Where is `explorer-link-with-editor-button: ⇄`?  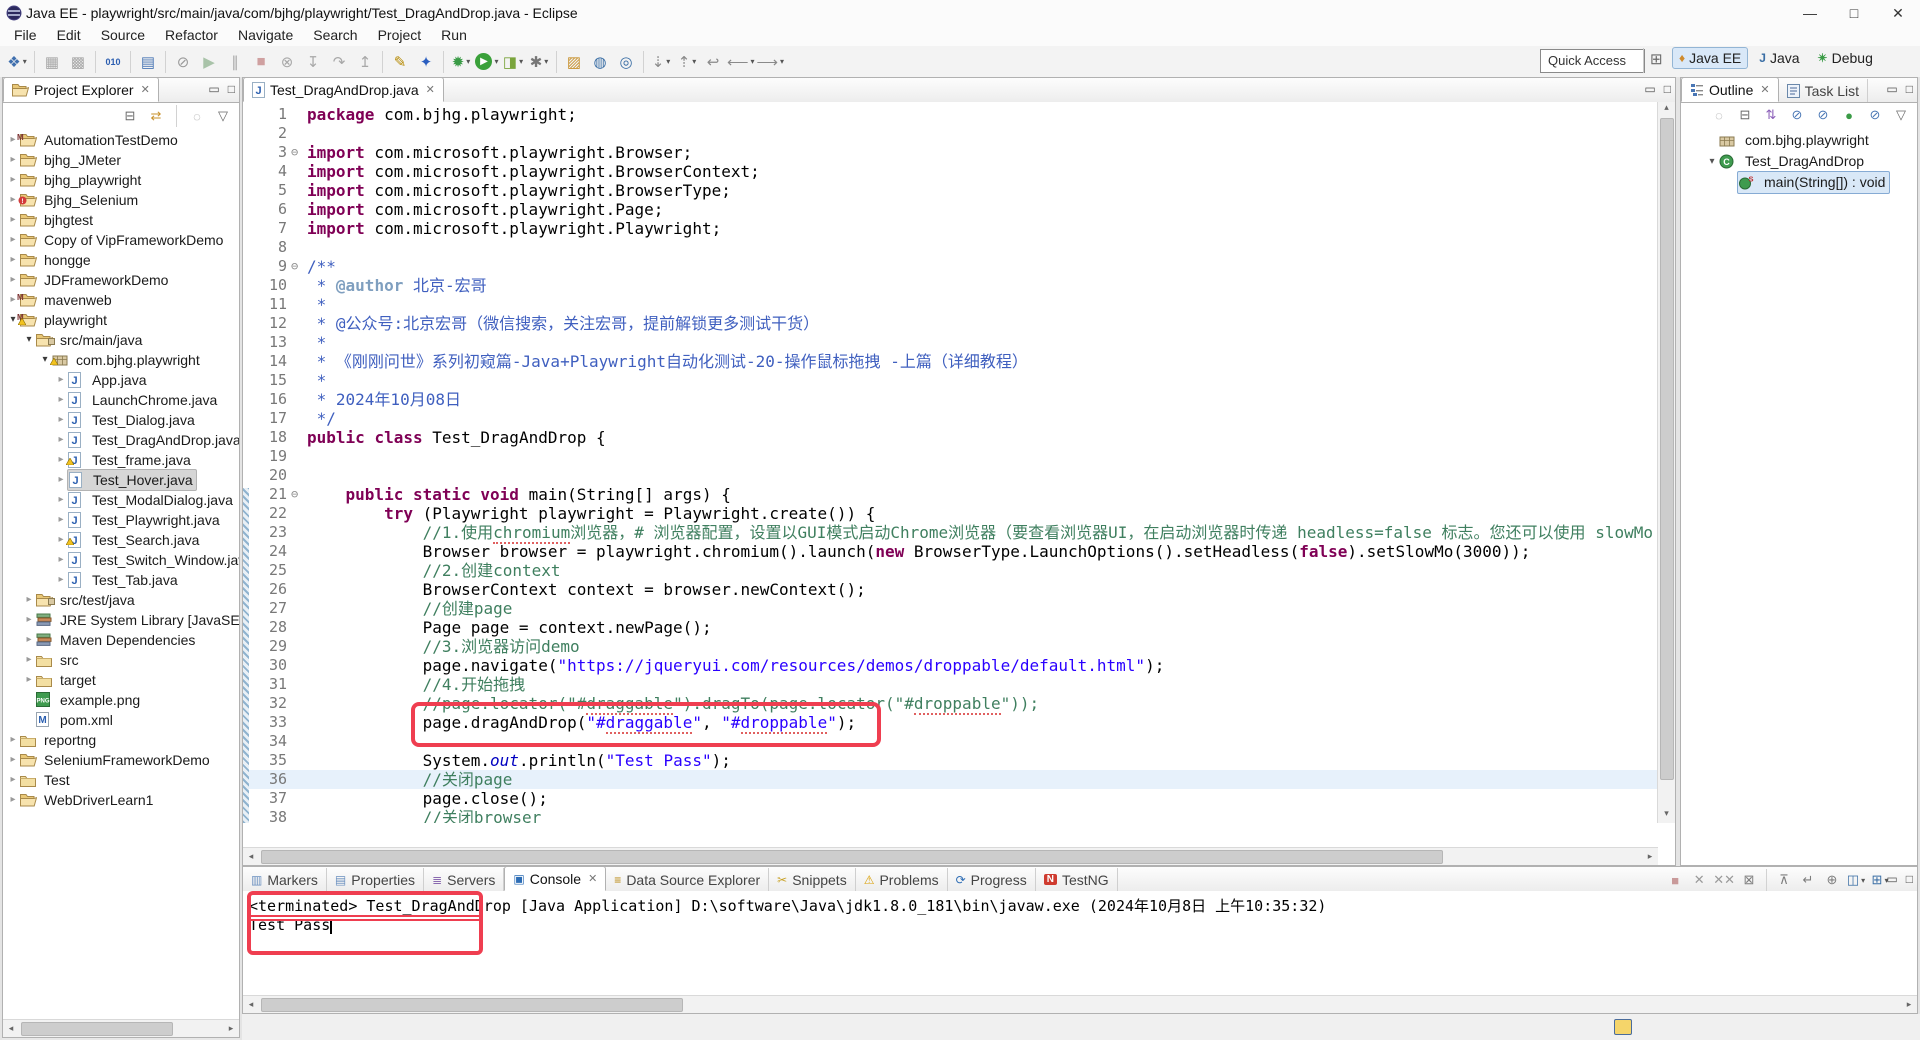 explorer-link-with-editor-button: ⇄ is located at coordinates (156, 116).